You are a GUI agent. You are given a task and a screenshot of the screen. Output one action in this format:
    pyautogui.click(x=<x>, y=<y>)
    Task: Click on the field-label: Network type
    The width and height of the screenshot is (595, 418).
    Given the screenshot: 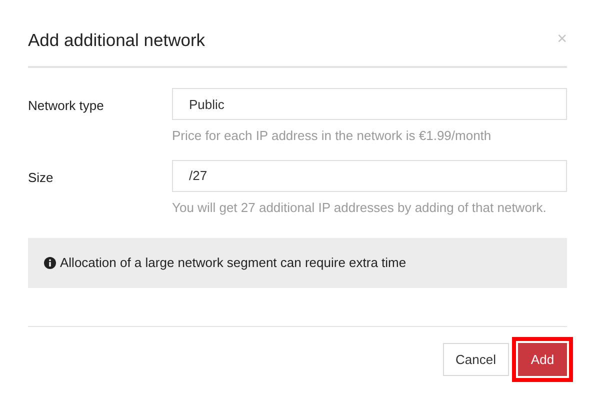 What is the action you would take?
    pyautogui.click(x=66, y=106)
    